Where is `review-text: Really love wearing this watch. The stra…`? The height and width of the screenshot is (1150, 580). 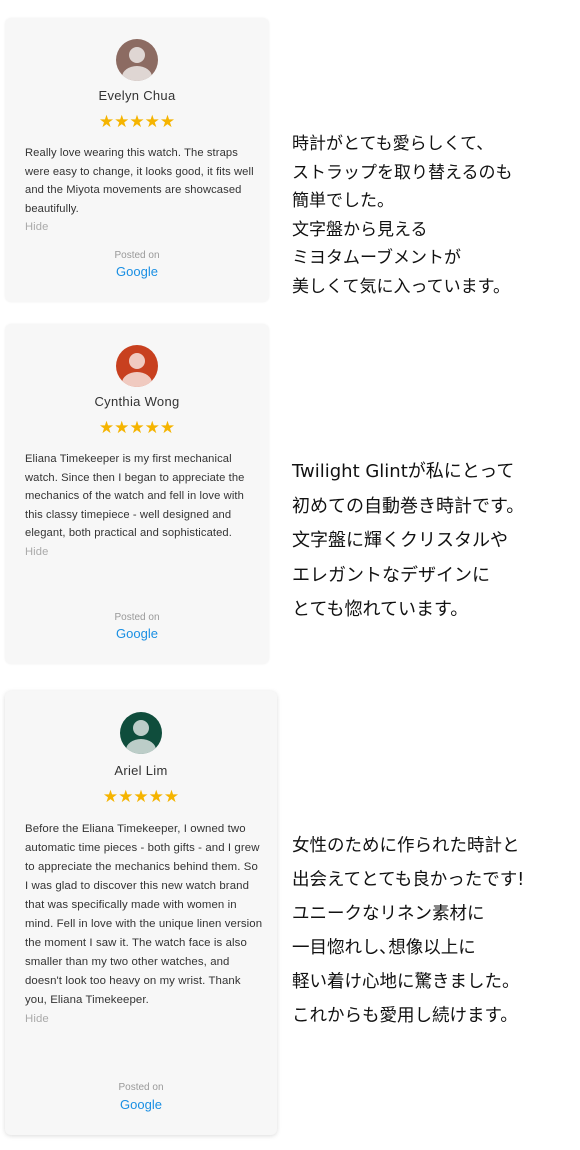 review-text: Really love wearing this watch. The stra… is located at coordinates (140, 190).